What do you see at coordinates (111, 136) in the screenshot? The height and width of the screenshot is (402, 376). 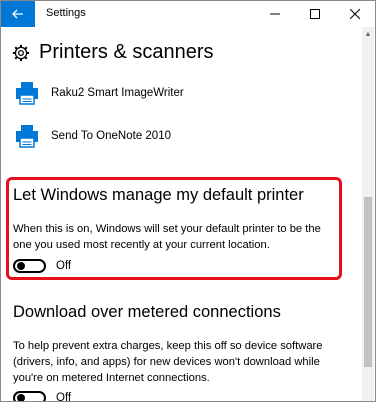 I see `printer-name: Send To OneNote 2010` at bounding box center [111, 136].